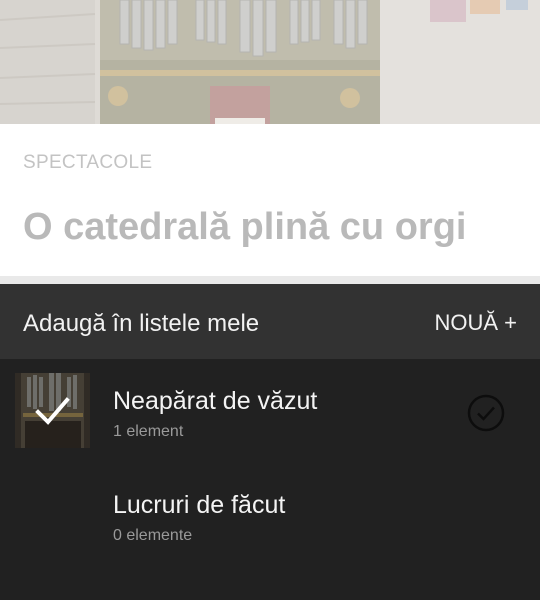 Image resolution: width=540 pixels, height=600 pixels. What do you see at coordinates (88, 162) in the screenshot?
I see `category-label: SPECTACOLE` at bounding box center [88, 162].